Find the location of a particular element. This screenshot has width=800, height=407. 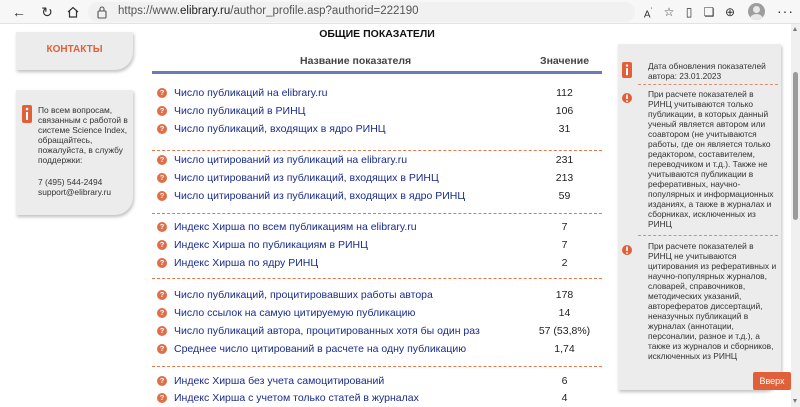

table-row: ? Число публикаций в РИНЦ 106 is located at coordinates (377, 112).